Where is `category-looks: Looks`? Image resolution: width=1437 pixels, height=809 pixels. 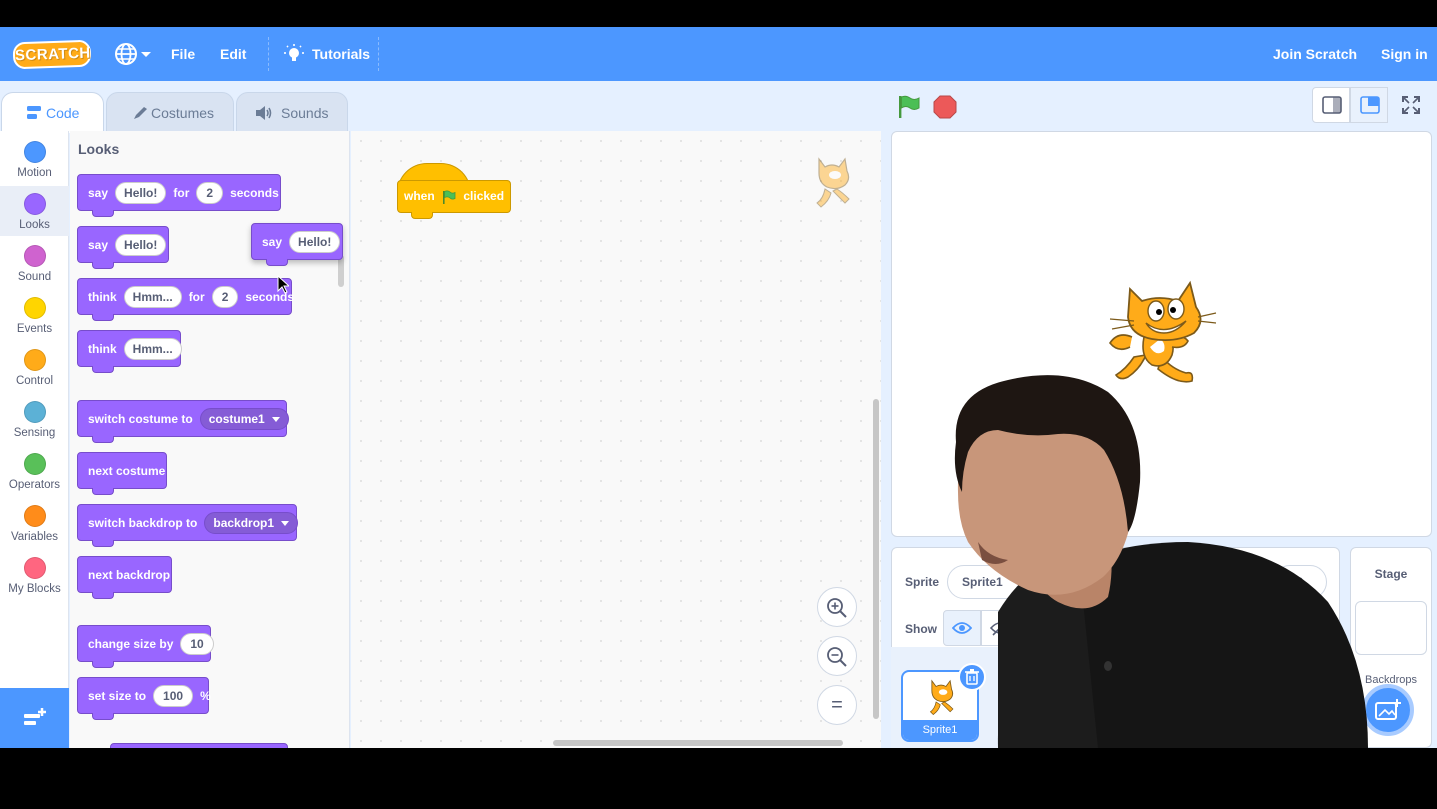 category-looks: Looks is located at coordinates (34, 211).